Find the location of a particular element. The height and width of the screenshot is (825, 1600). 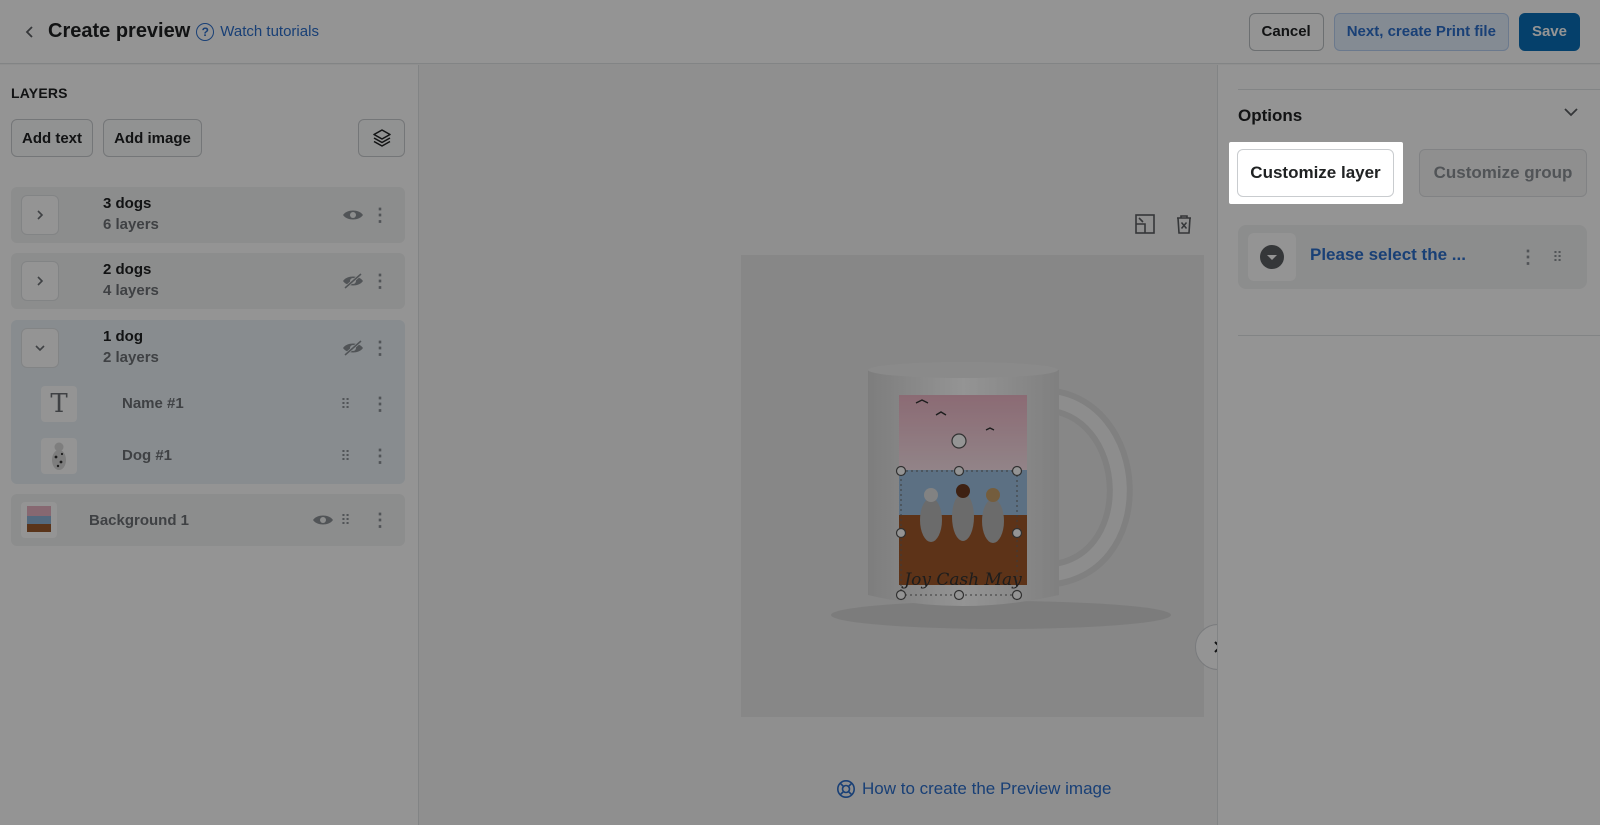

background-thumbnail is located at coordinates (39, 520).